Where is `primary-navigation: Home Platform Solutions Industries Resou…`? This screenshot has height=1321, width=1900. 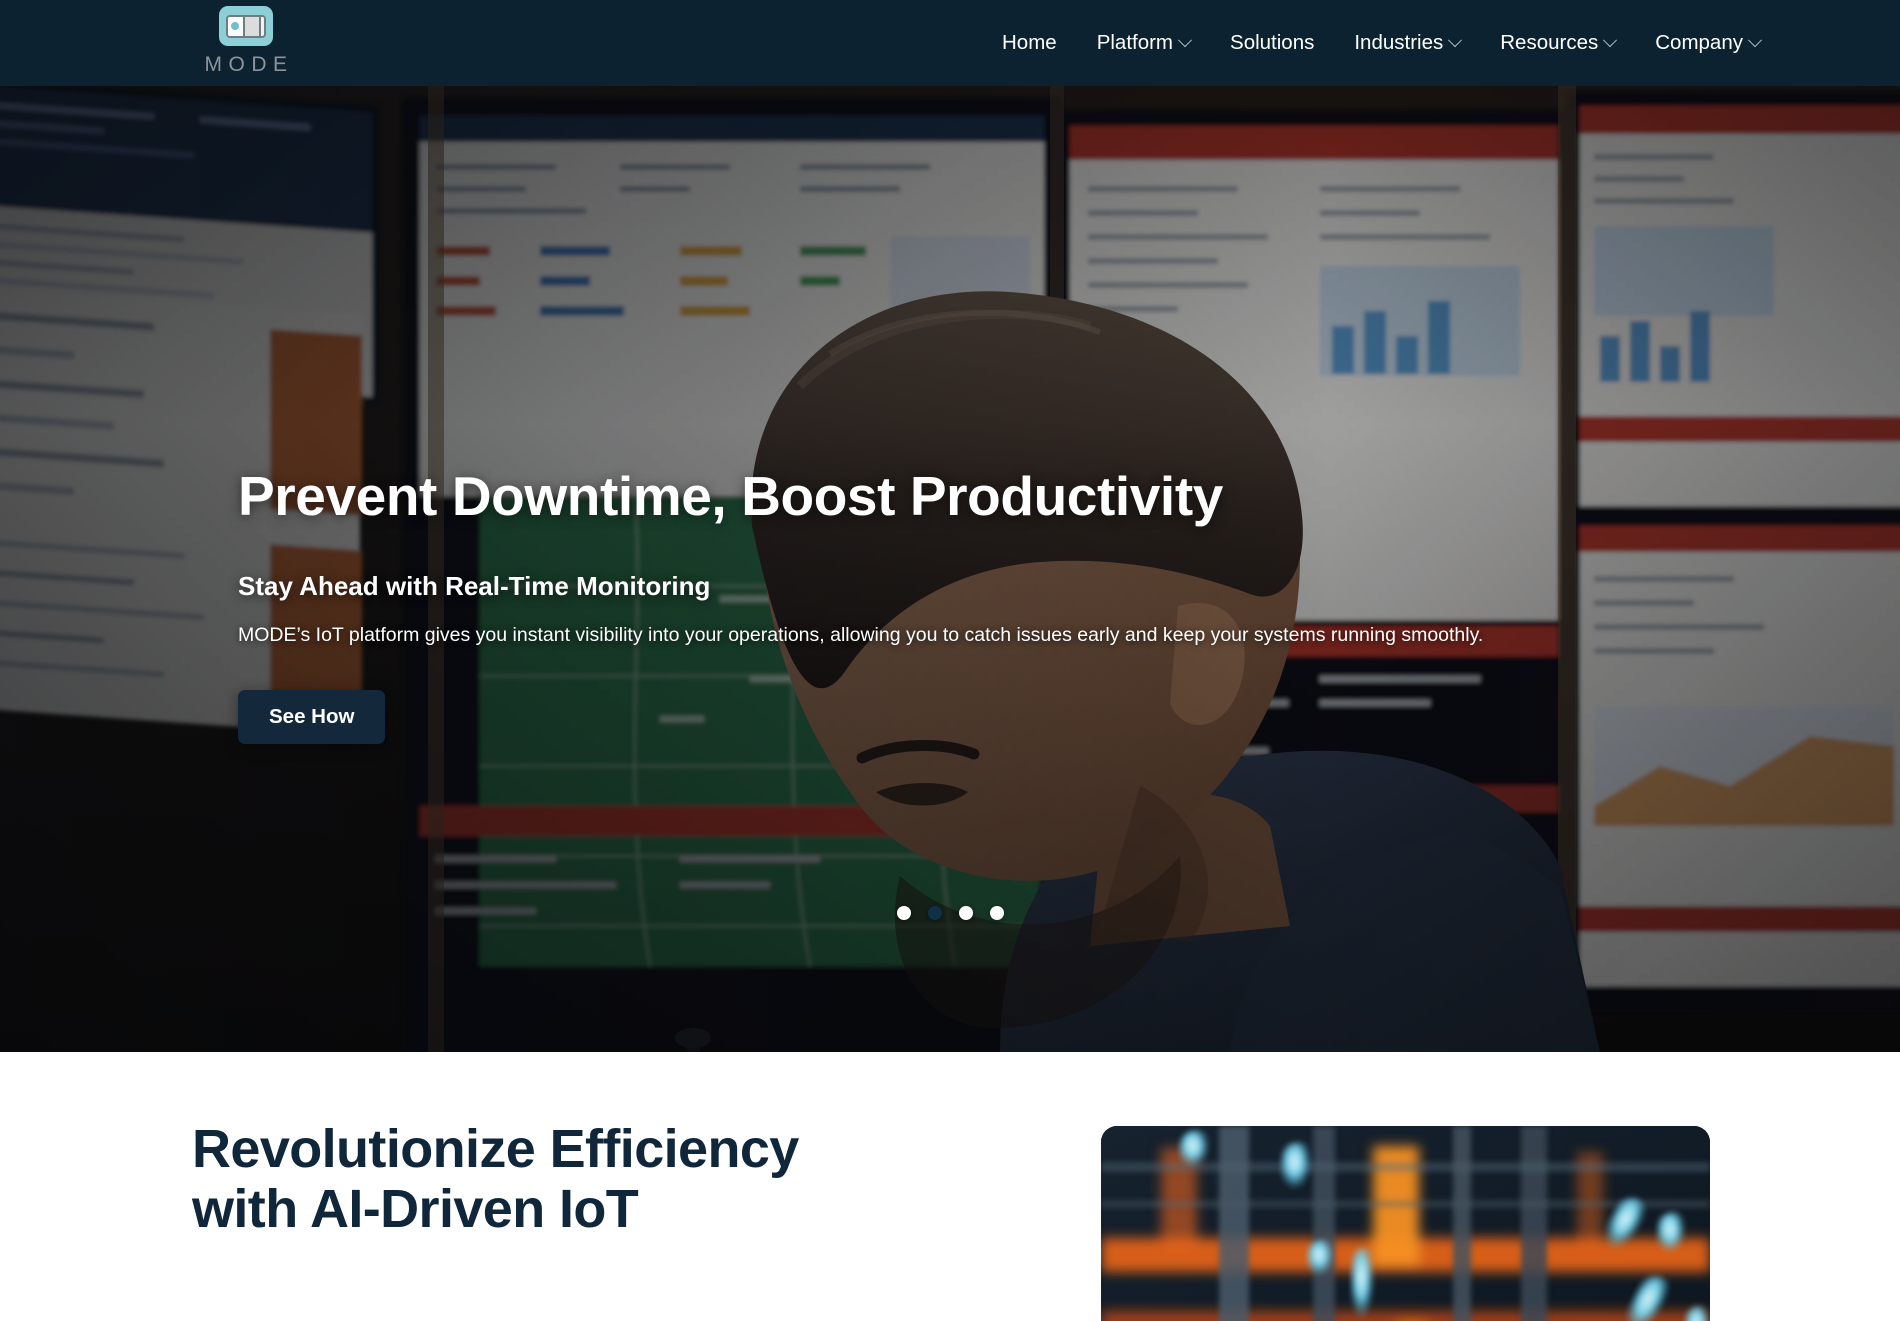
primary-navigation: Home Platform Solutions Industries Resou… is located at coordinates (1381, 43).